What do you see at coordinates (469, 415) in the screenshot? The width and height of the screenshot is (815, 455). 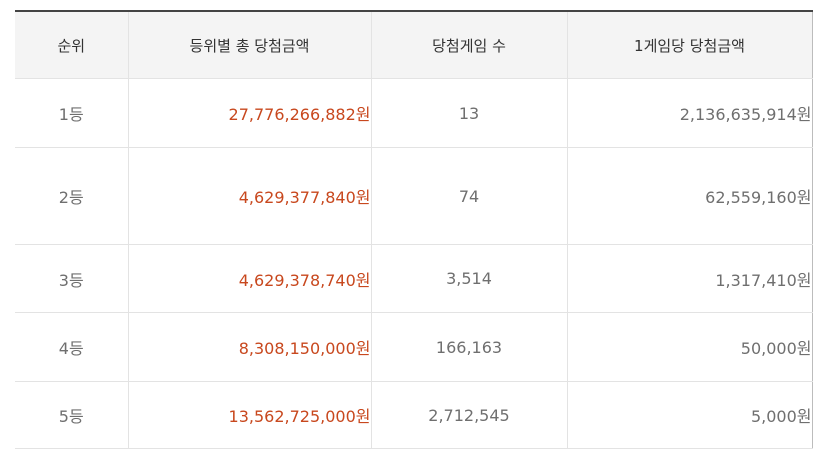 I see `winner-count-cell: 2,712,545` at bounding box center [469, 415].